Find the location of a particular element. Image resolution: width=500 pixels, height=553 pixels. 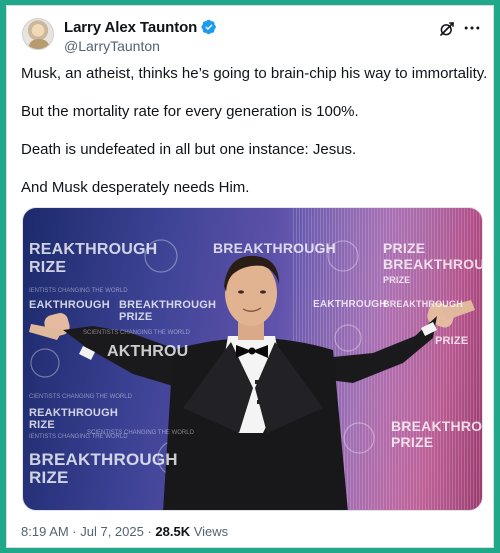

more-options-icon is located at coordinates (472, 28).